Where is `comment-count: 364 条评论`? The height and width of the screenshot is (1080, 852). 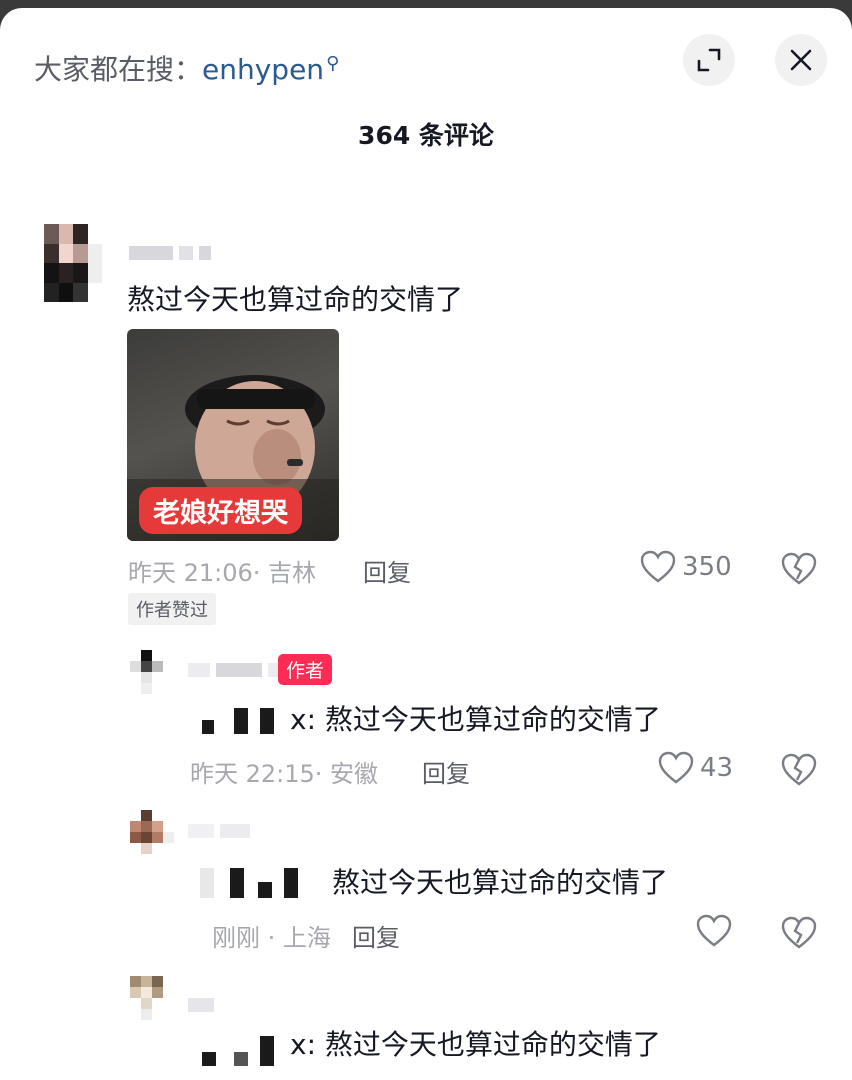 comment-count: 364 条评论 is located at coordinates (426, 135).